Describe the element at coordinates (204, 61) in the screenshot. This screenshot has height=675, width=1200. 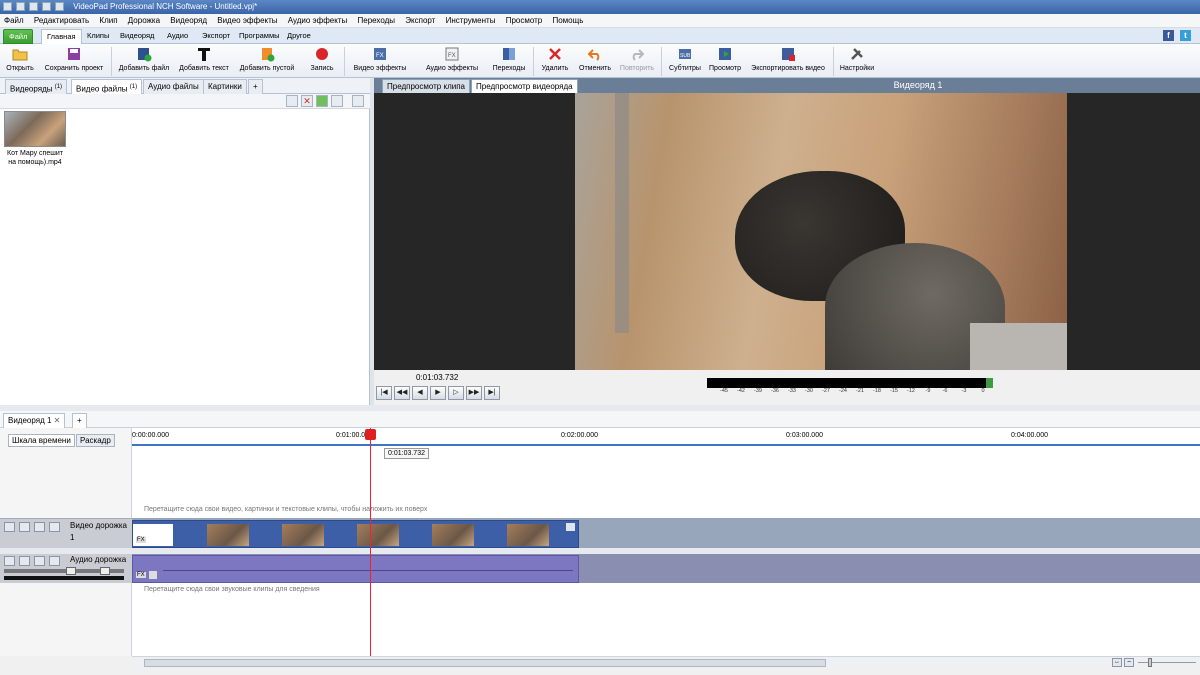
I see `add-text-button: Добавить текст` at that location.